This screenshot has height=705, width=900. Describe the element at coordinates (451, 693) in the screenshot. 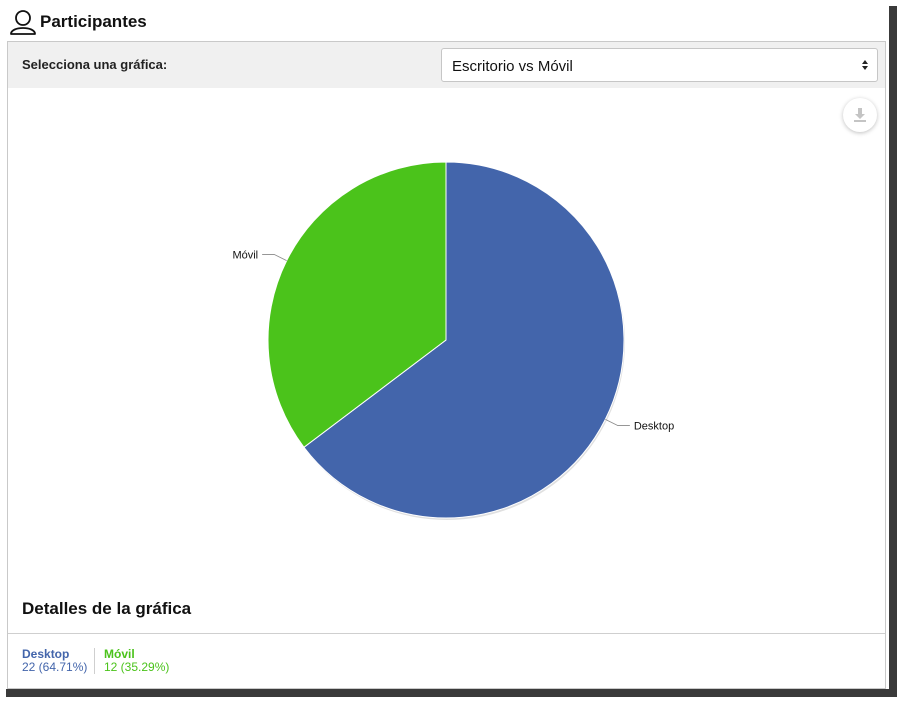

I see `frame-shadow-bottom` at that location.